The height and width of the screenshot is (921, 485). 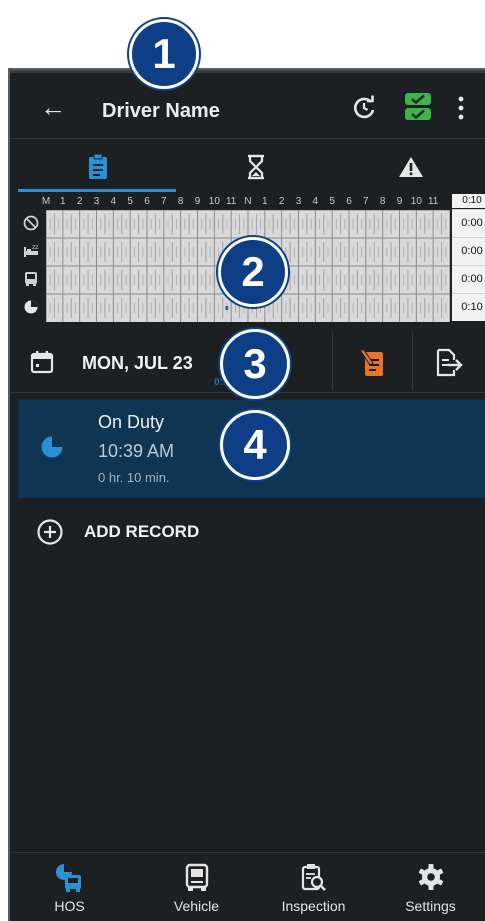 I want to click on calendar-icon, so click(x=42, y=362).